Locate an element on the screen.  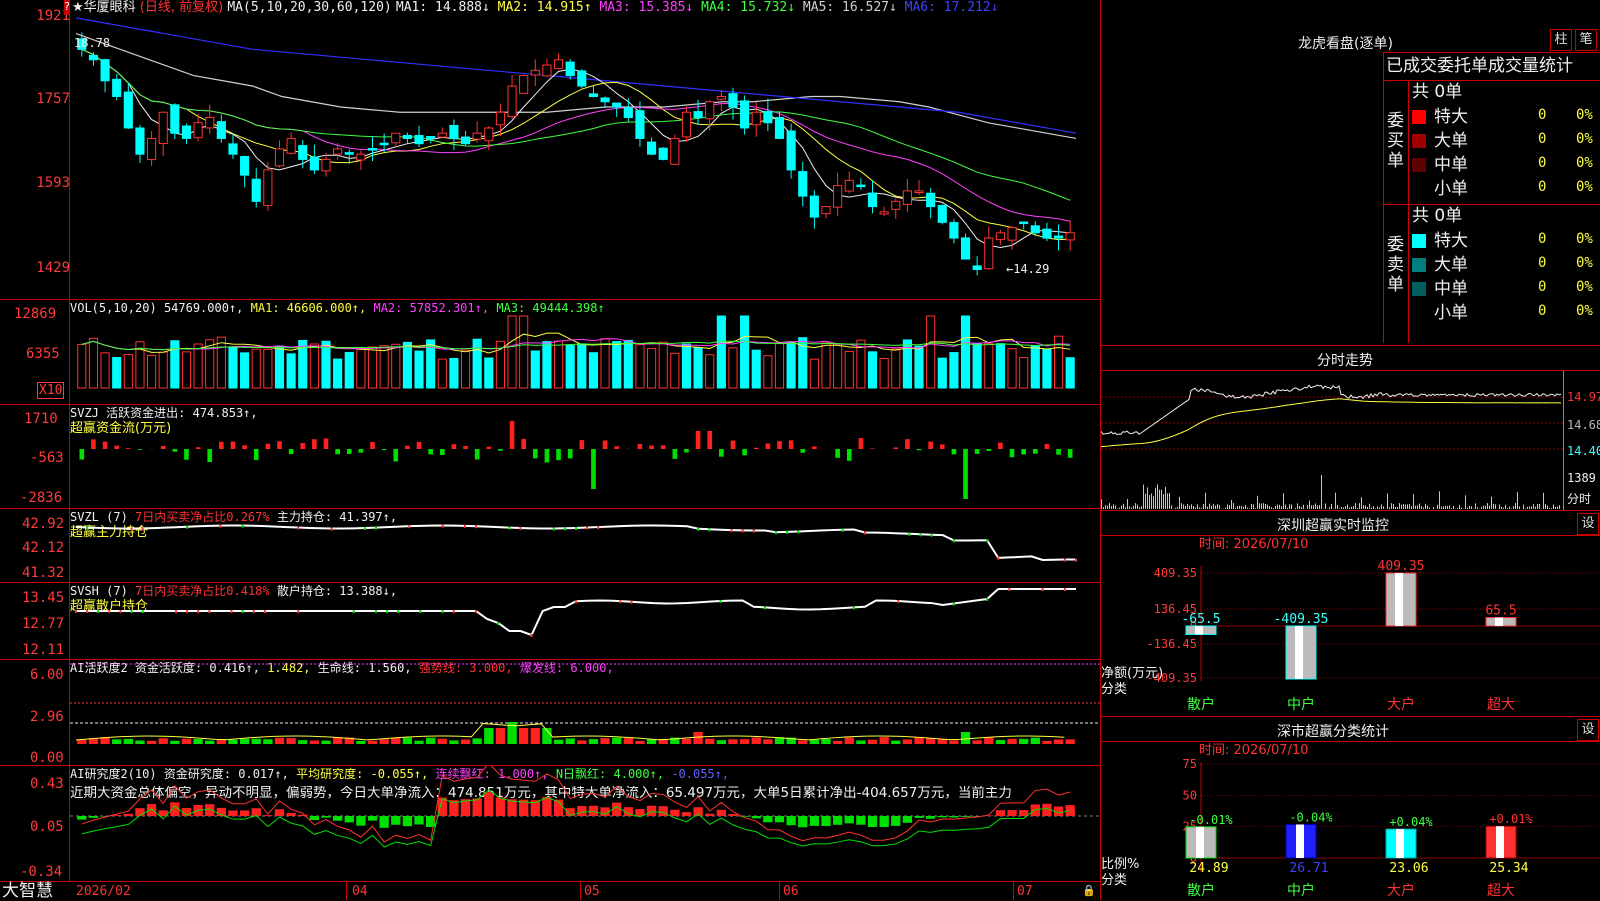
order-color-swatch is located at coordinates (1419, 141).